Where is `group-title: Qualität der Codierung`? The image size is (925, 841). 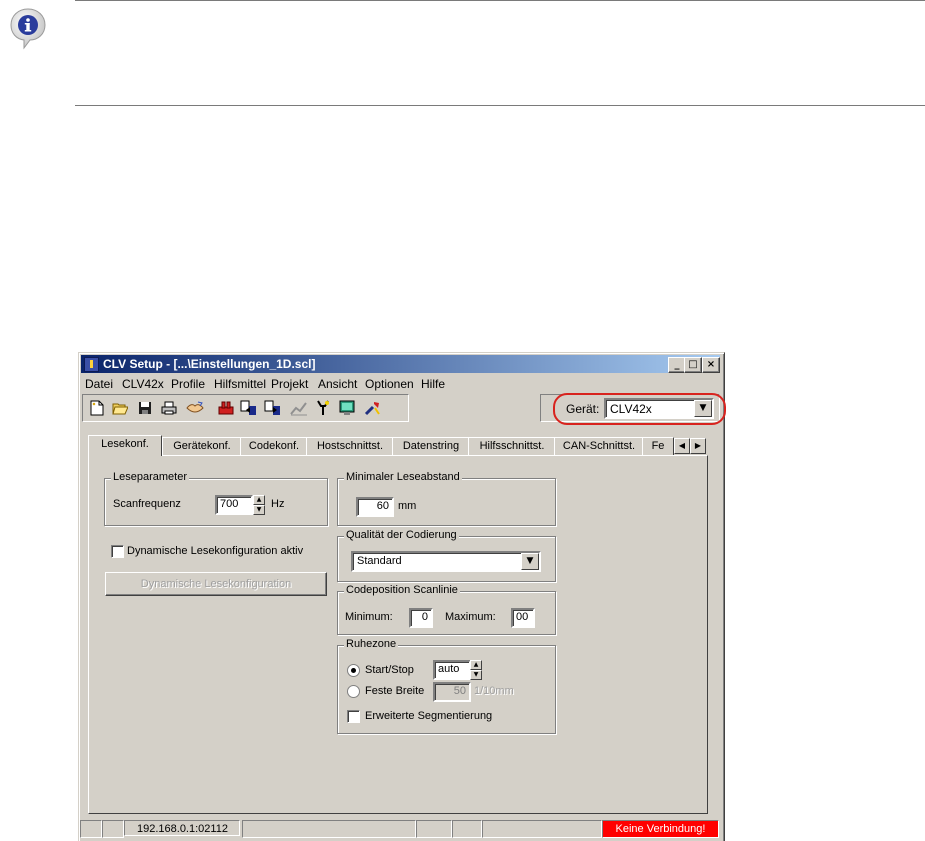 group-title: Qualität der Codierung is located at coordinates (401, 535).